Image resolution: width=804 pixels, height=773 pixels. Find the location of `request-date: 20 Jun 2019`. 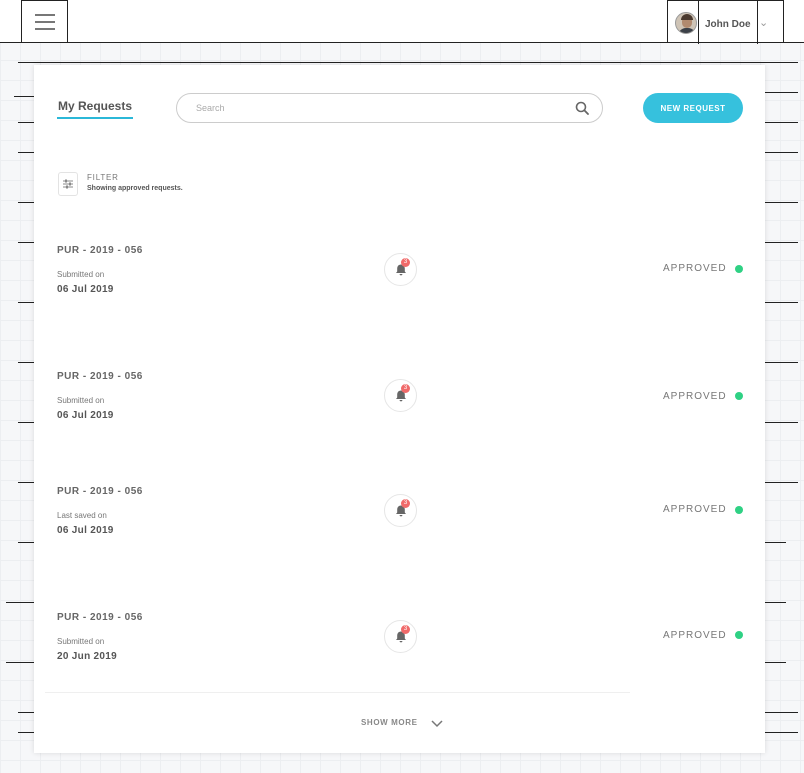

request-date: 20 Jun 2019 is located at coordinates (87, 656).